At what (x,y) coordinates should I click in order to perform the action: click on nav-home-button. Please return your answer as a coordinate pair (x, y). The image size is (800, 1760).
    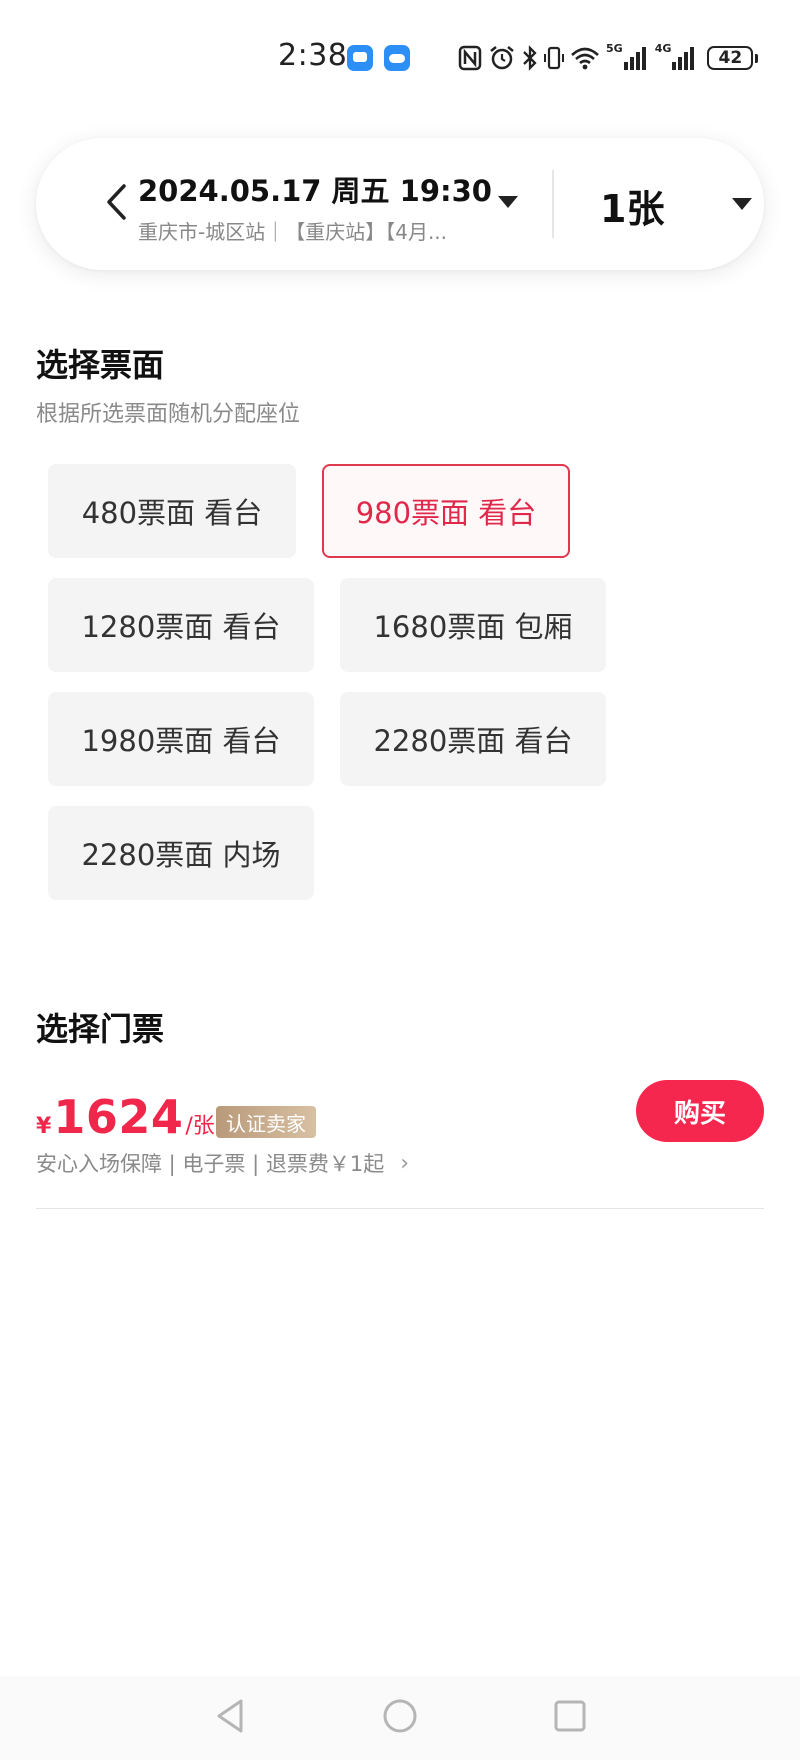
    Looking at the image, I should click on (400, 1718).